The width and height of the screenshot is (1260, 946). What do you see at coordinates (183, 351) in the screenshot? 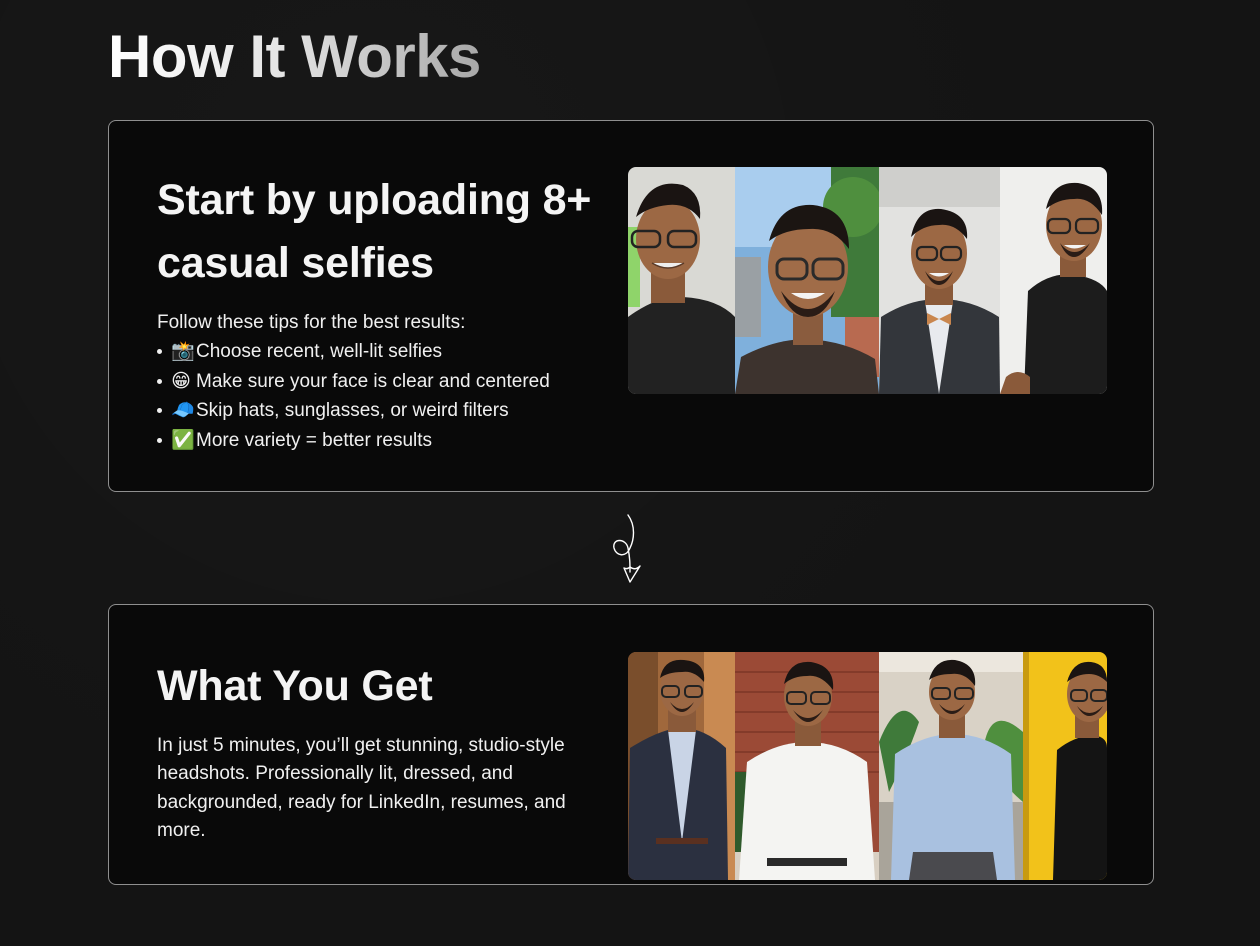
I see `camera-flash-icon: 📸` at bounding box center [183, 351].